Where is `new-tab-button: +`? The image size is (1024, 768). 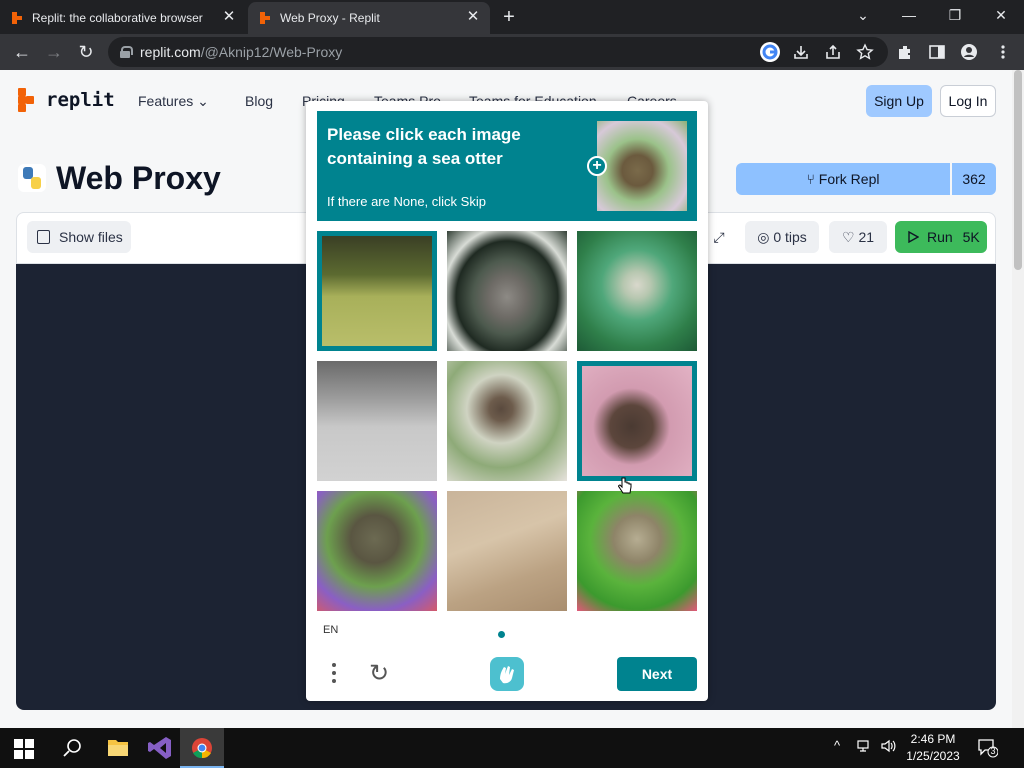
new-tab-button: + is located at coordinates (509, 17).